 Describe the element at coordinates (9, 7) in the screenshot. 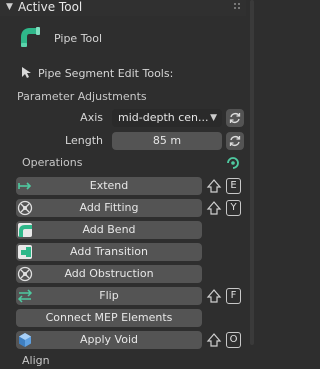

I see `collapse-chevron-icon: ▼` at that location.